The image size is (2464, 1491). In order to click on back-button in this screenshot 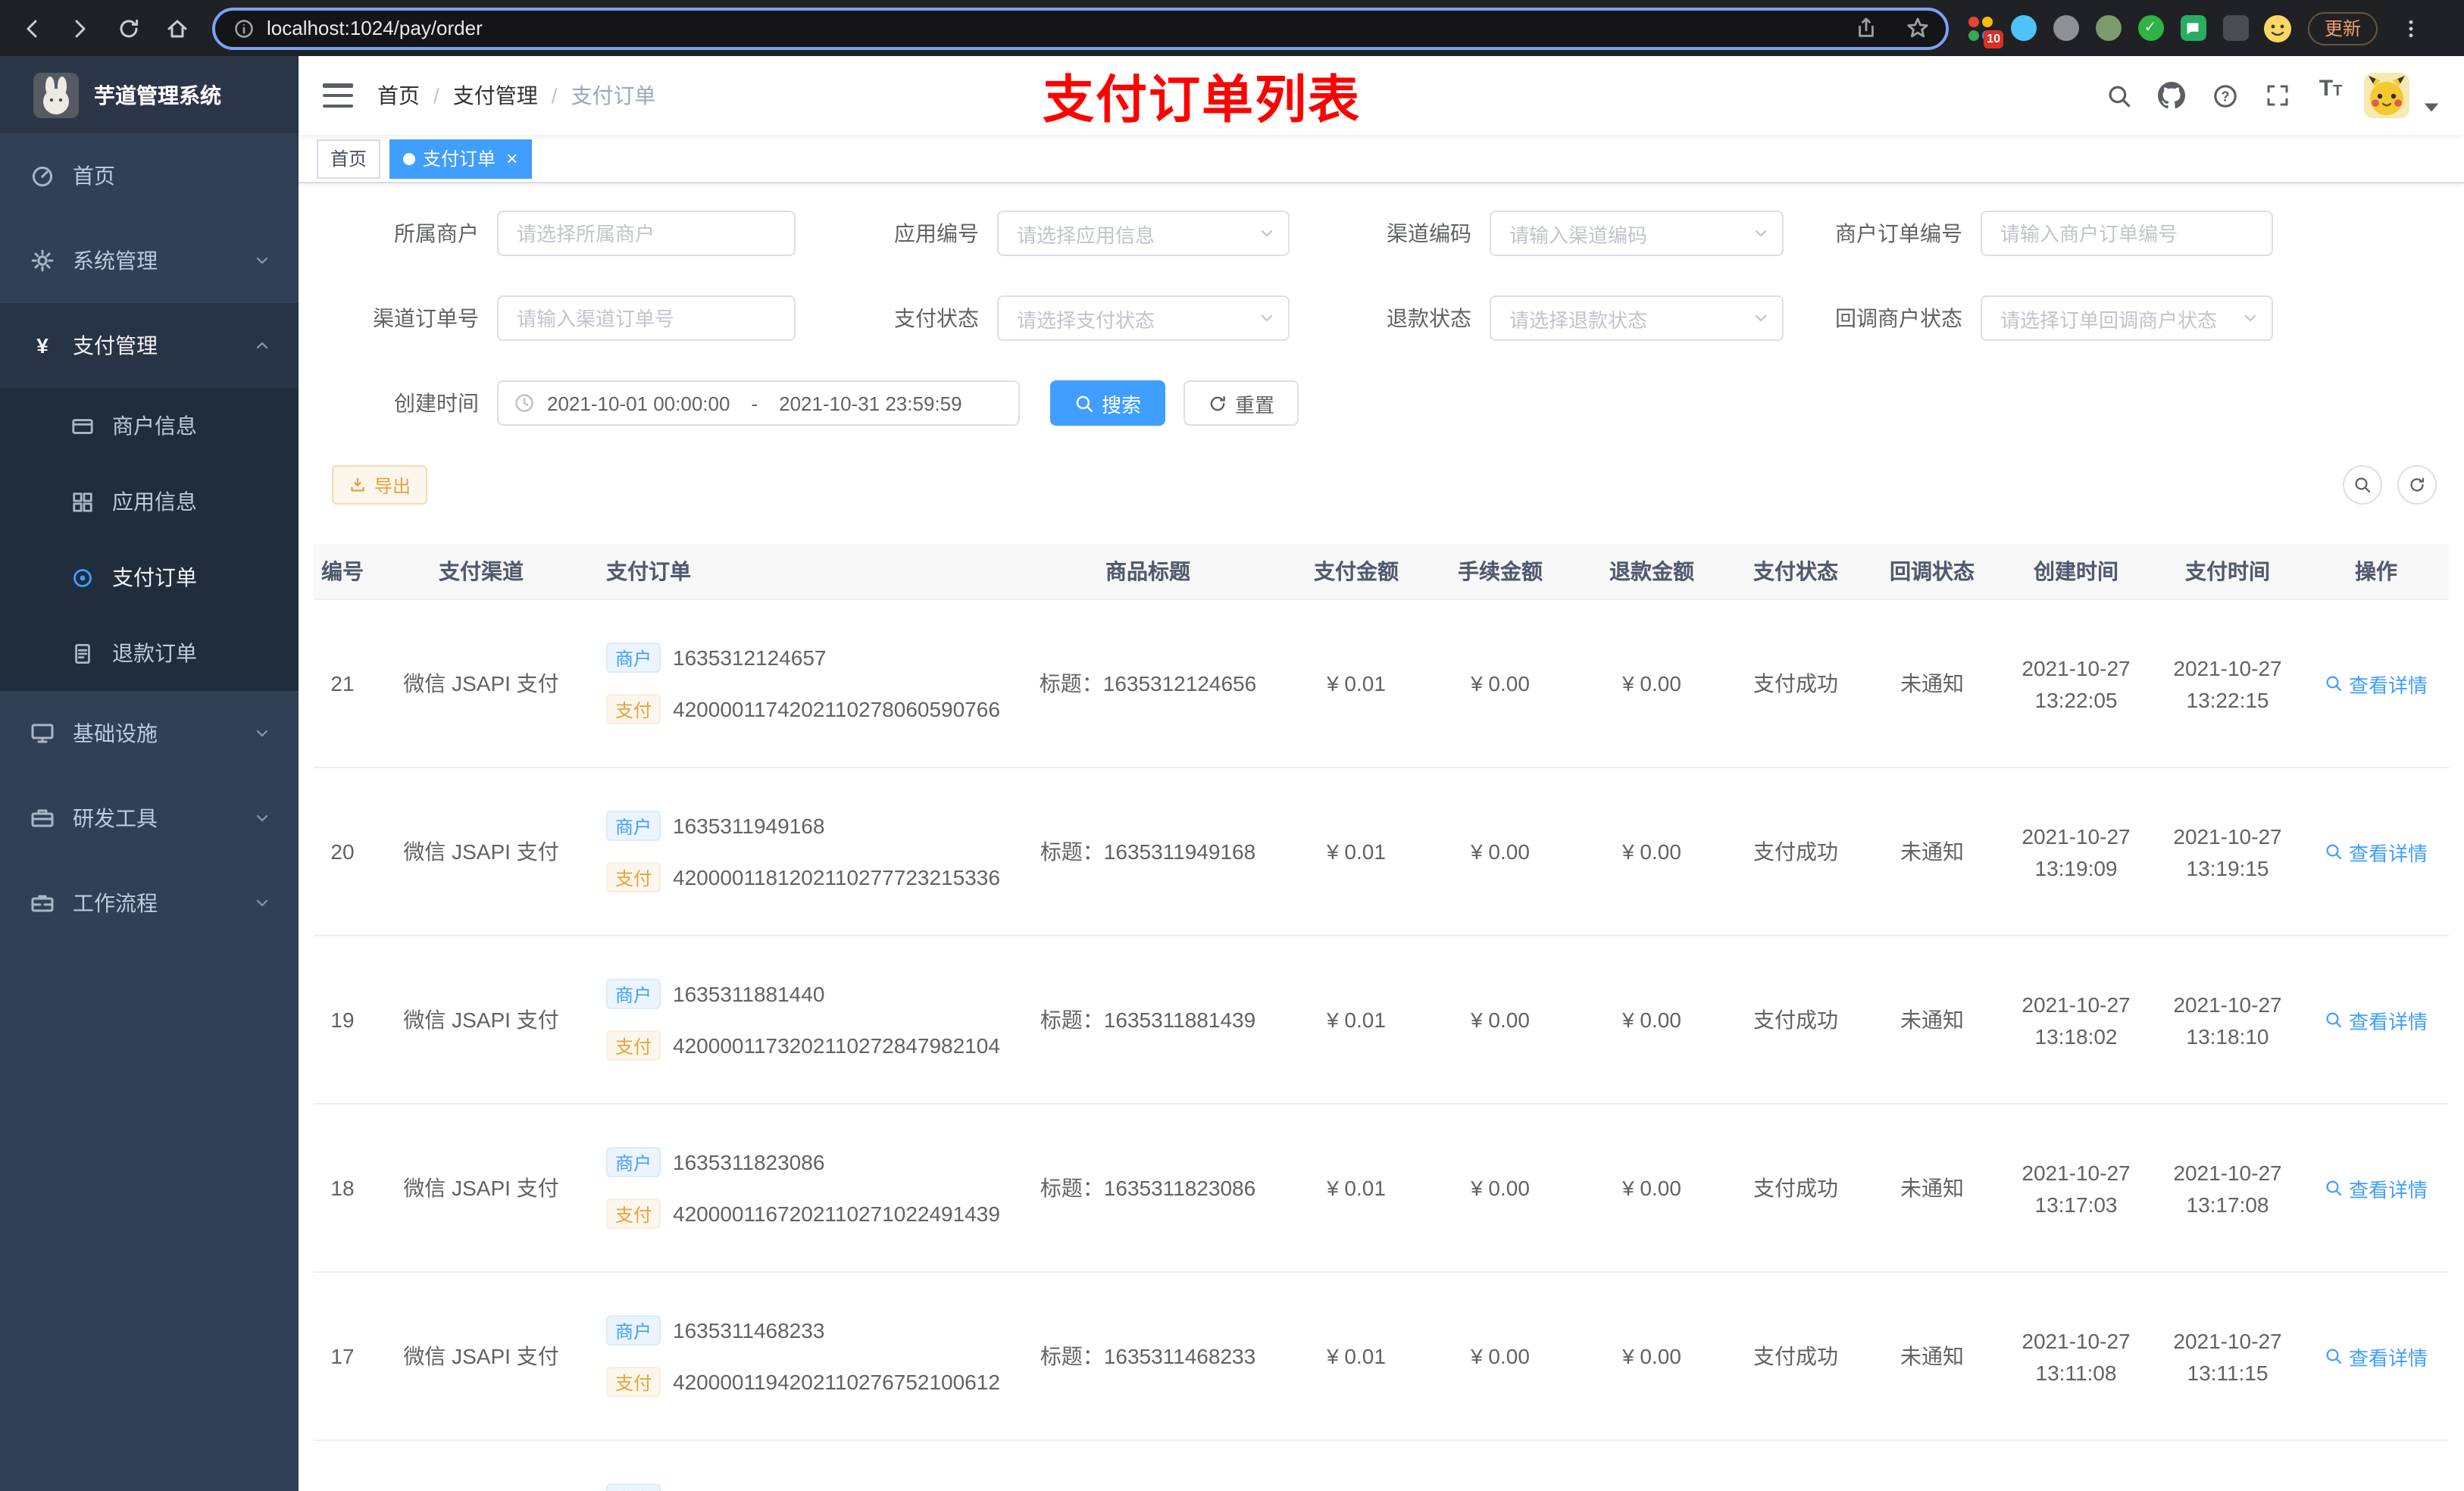, I will do `click(32, 28)`.